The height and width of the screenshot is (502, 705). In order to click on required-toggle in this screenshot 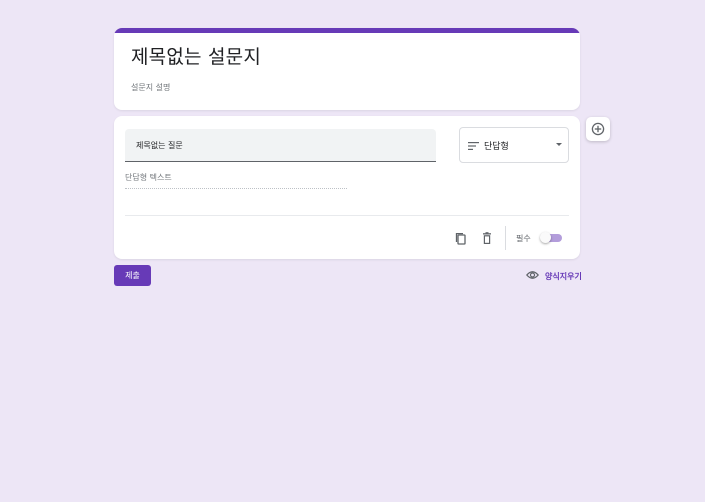, I will do `click(552, 238)`.